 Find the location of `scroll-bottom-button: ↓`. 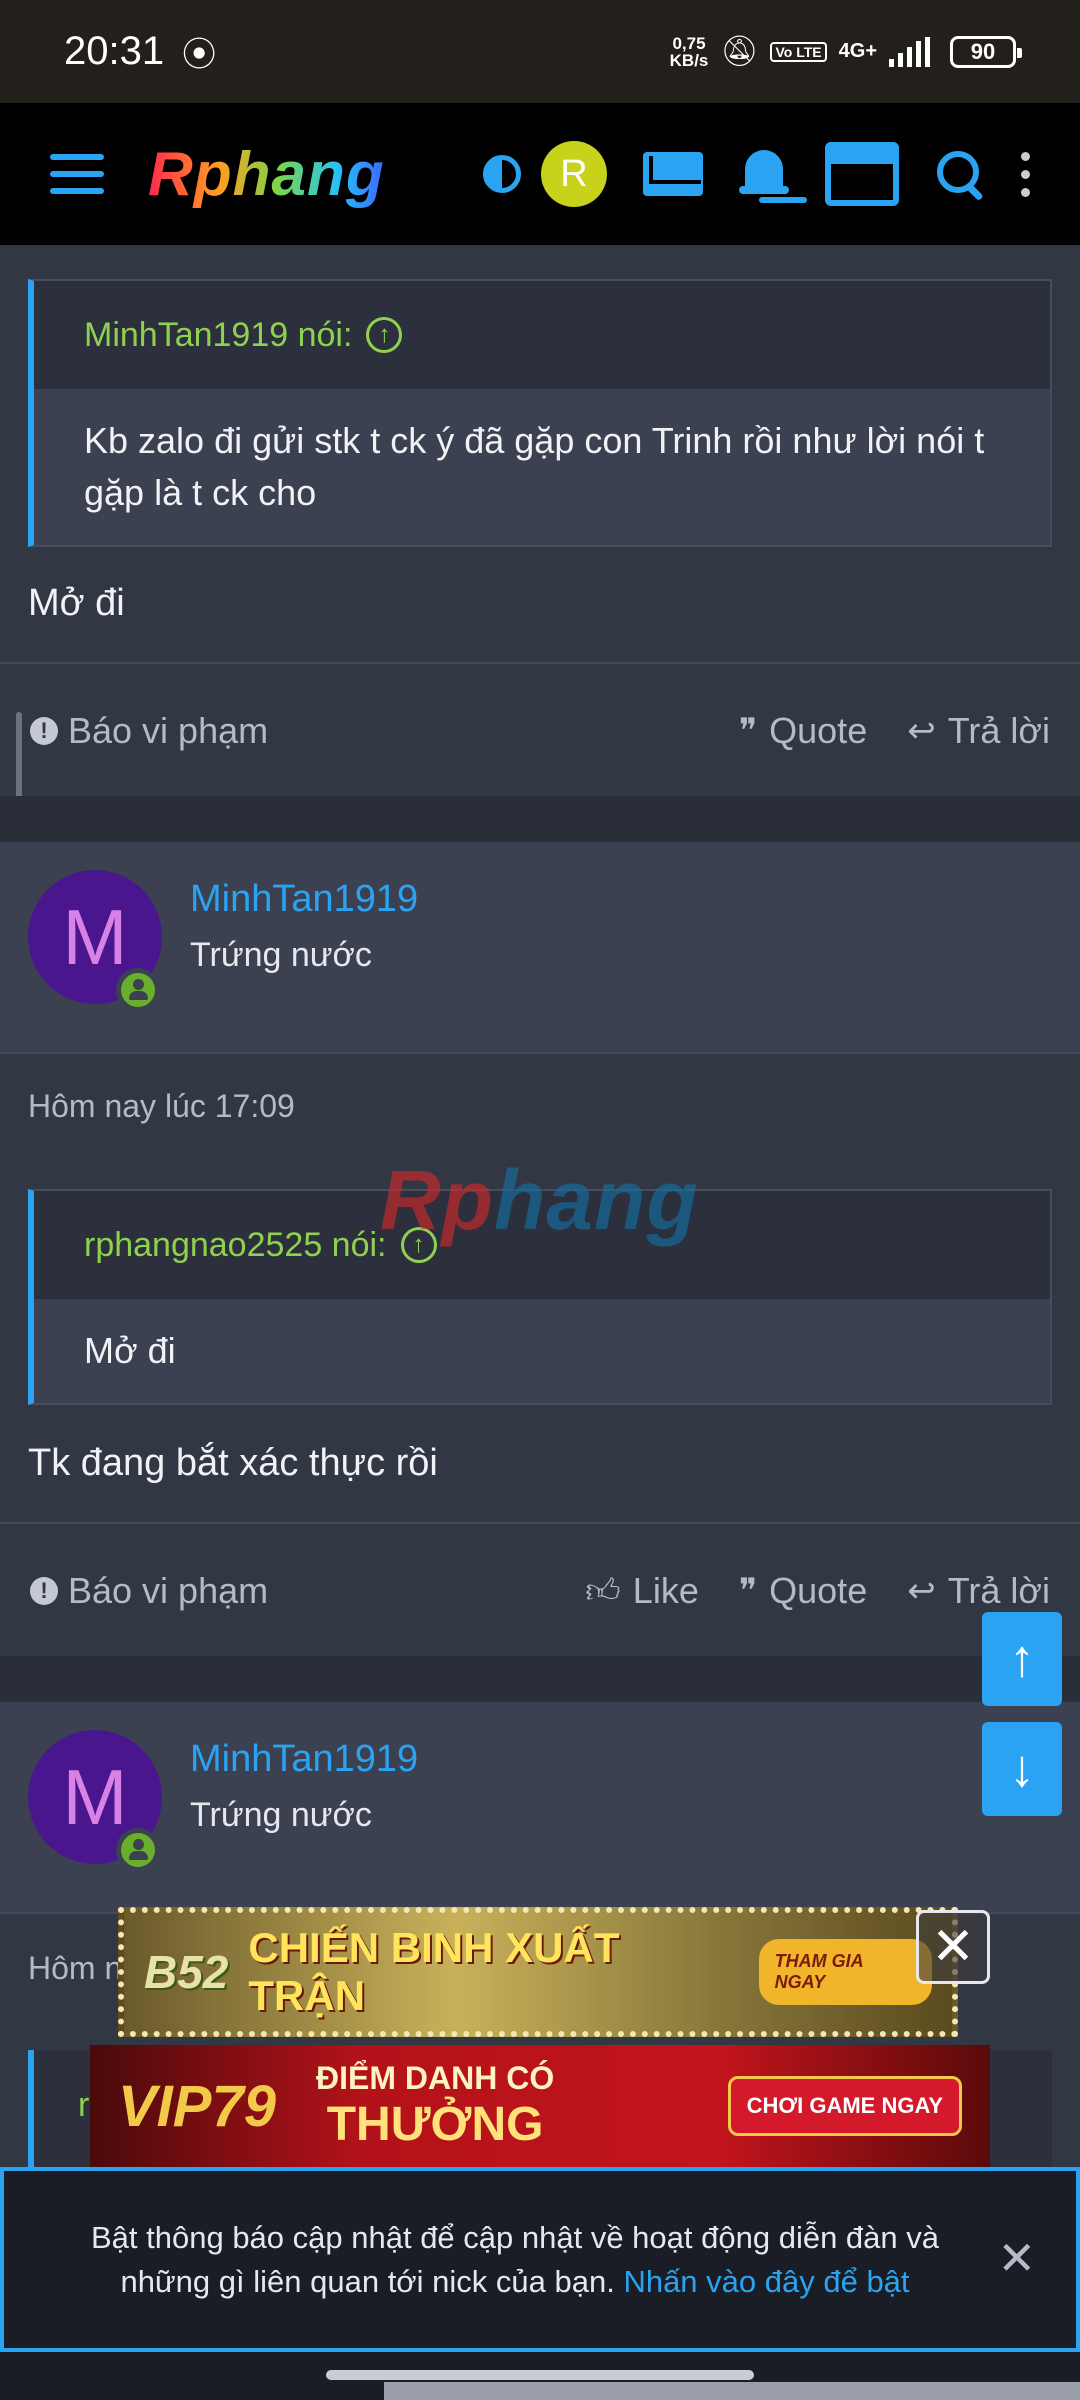

scroll-bottom-button: ↓ is located at coordinates (1022, 1769).